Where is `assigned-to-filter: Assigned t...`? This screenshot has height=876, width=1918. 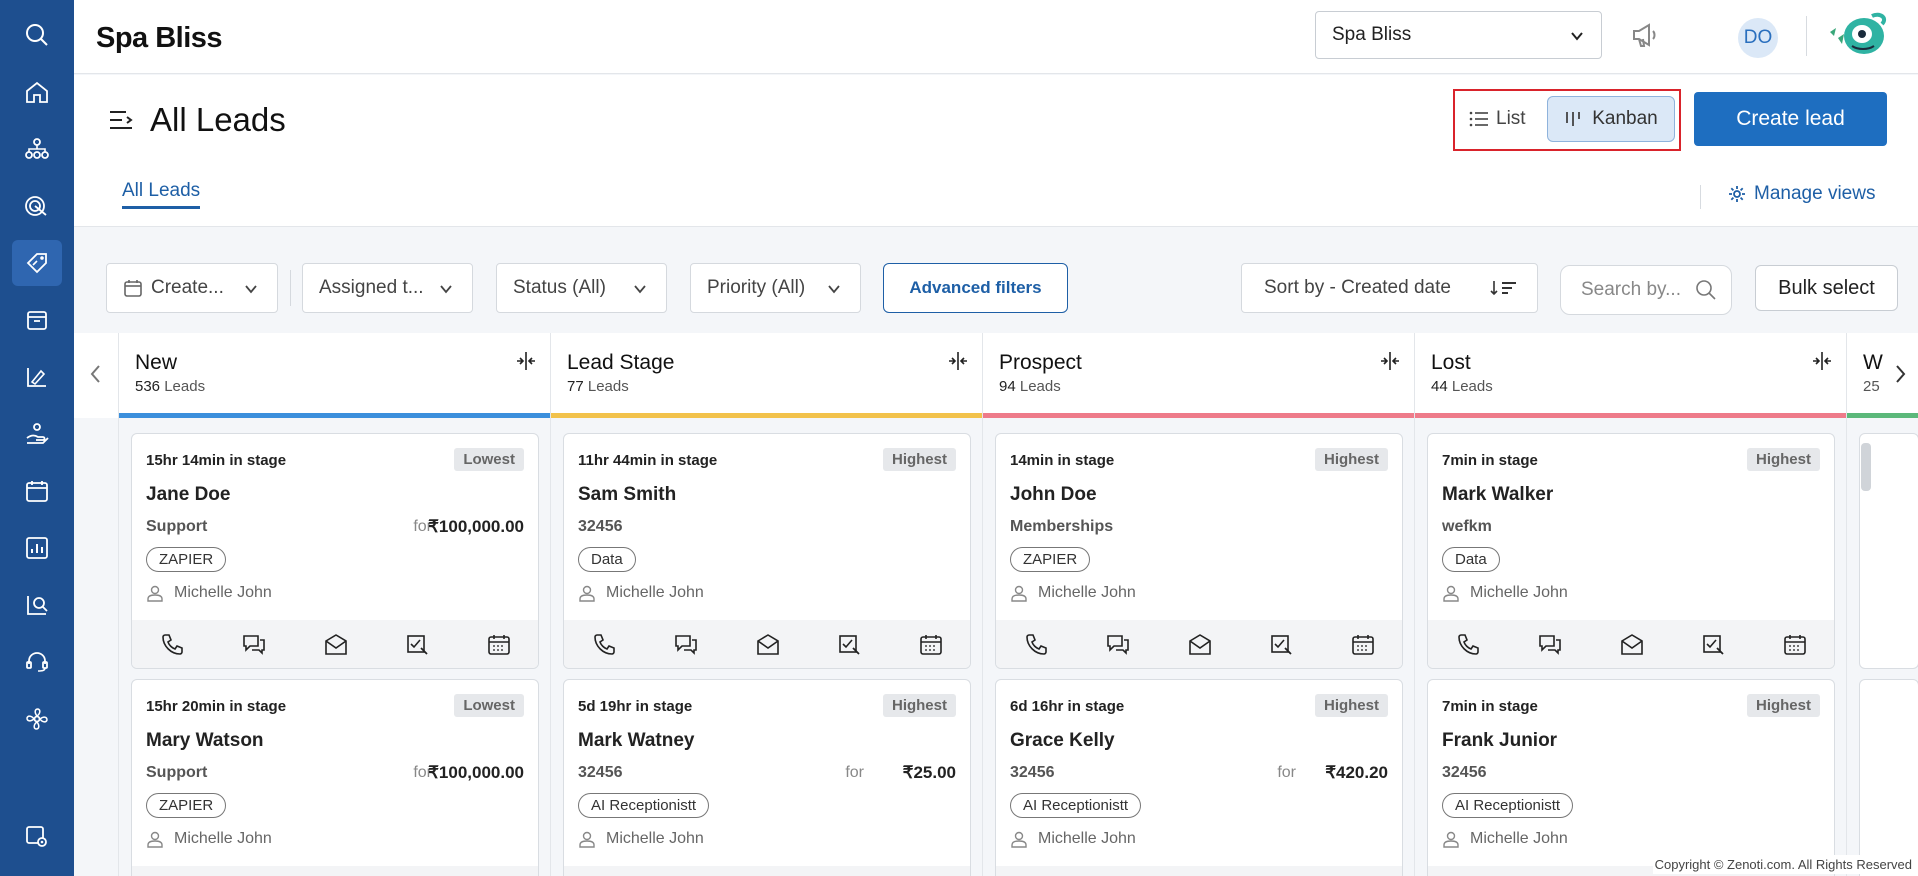 assigned-to-filter: Assigned t... is located at coordinates (387, 288).